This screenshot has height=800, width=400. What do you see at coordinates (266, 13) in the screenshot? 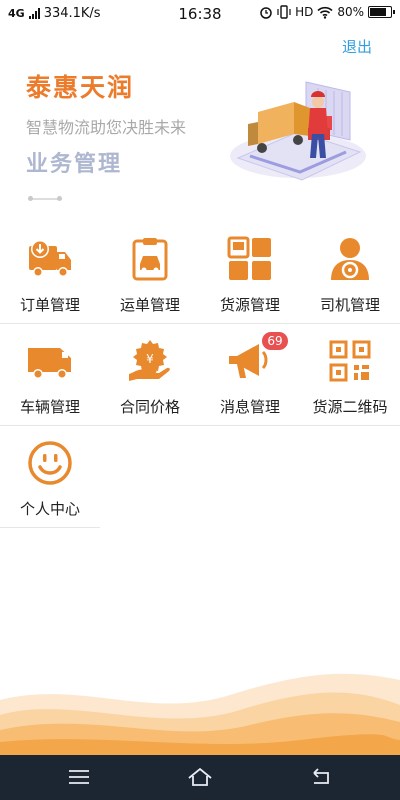
I see `alarm-icon` at bounding box center [266, 13].